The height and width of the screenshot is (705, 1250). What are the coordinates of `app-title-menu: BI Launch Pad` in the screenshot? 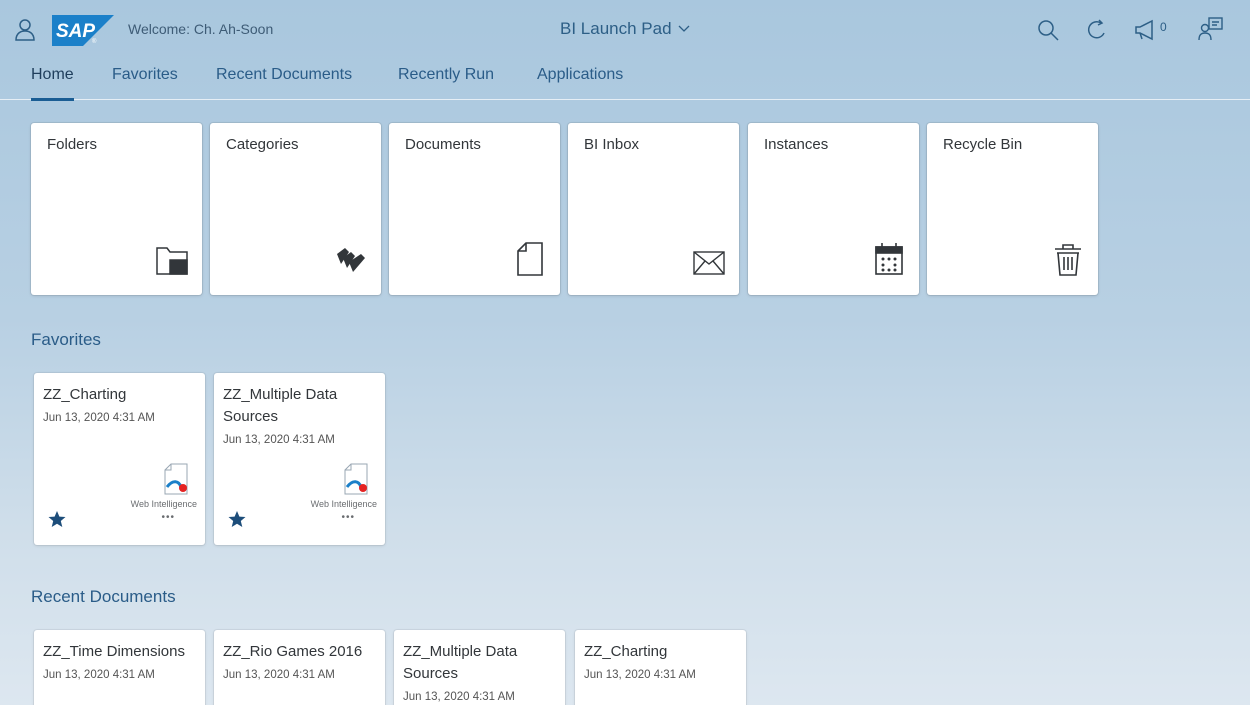 It's located at (625, 29).